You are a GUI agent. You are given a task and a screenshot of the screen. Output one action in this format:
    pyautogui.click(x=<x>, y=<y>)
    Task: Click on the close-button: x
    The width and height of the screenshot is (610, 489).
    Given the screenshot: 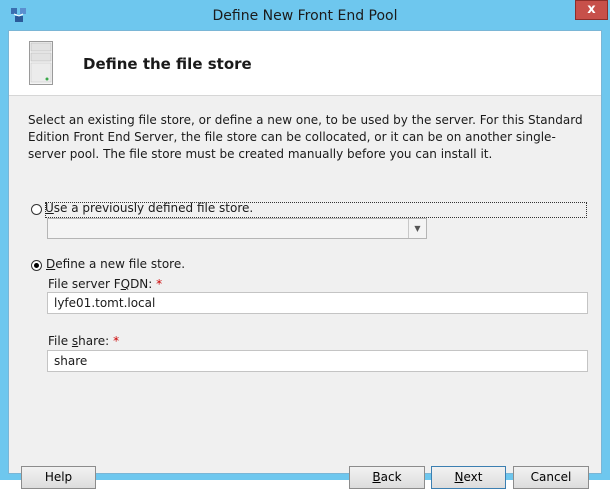 What is the action you would take?
    pyautogui.click(x=591, y=10)
    